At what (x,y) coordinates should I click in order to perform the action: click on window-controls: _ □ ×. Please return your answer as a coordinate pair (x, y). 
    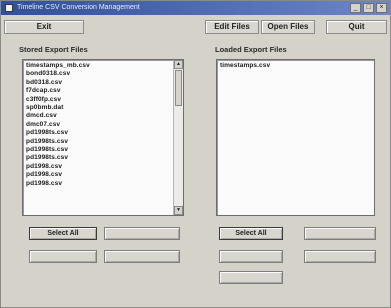
    Looking at the image, I should click on (368, 8).